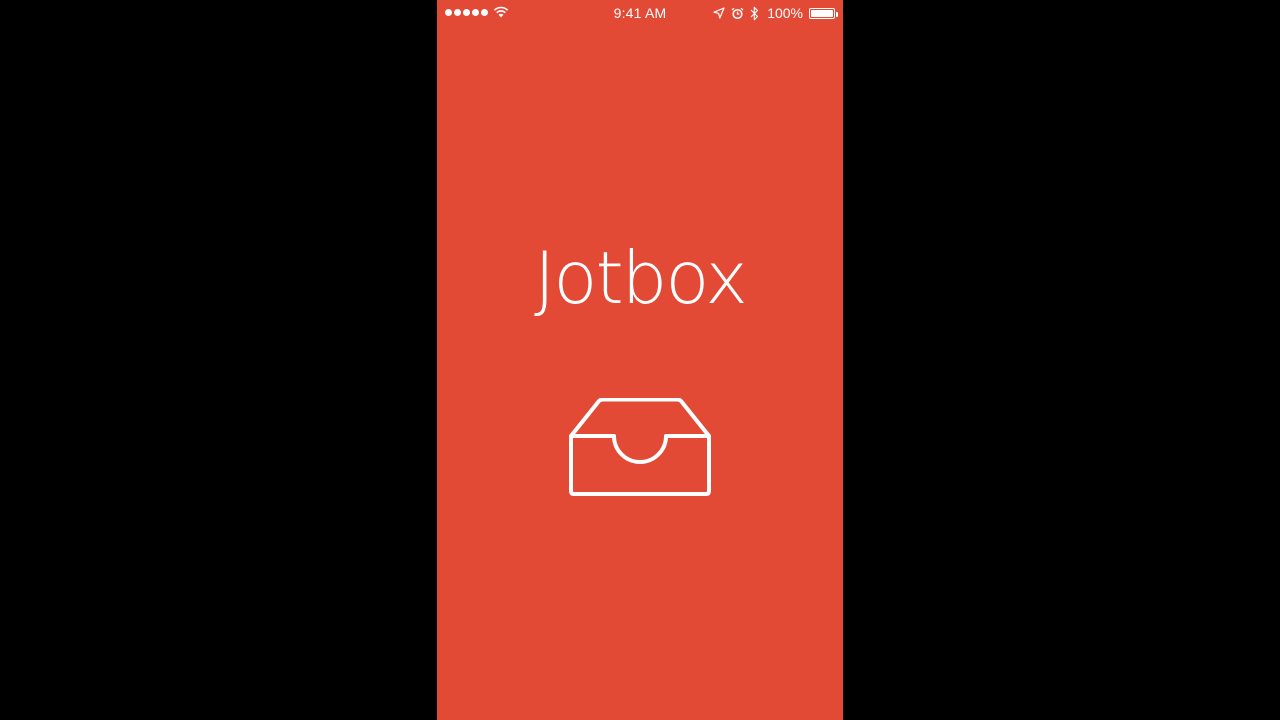  What do you see at coordinates (785, 13) in the screenshot?
I see `battery-percent: 100%` at bounding box center [785, 13].